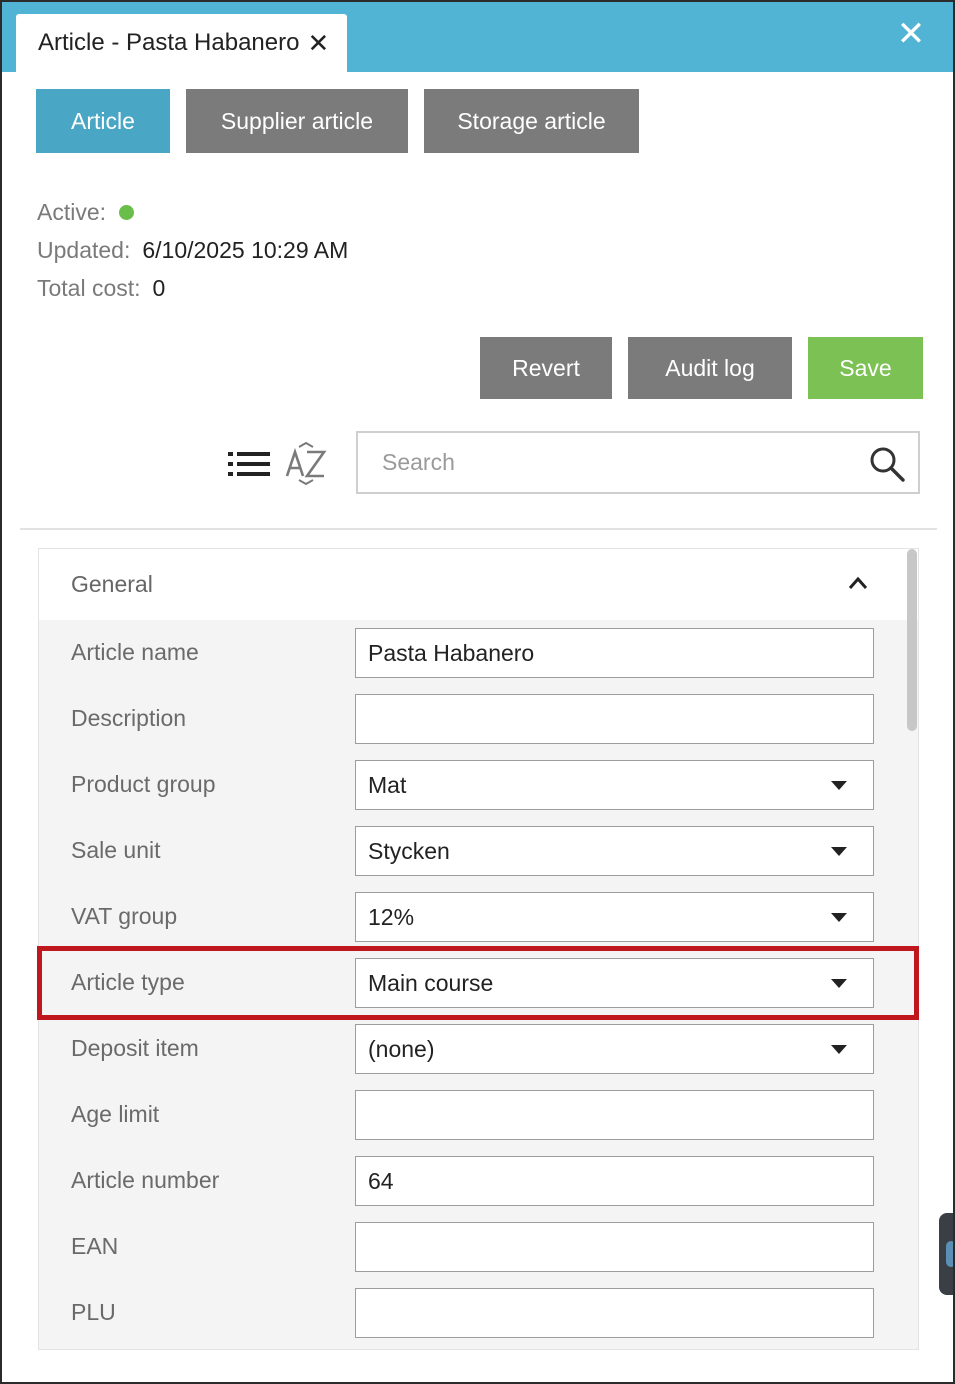  What do you see at coordinates (143, 784) in the screenshot?
I see `label-product-group: Product group` at bounding box center [143, 784].